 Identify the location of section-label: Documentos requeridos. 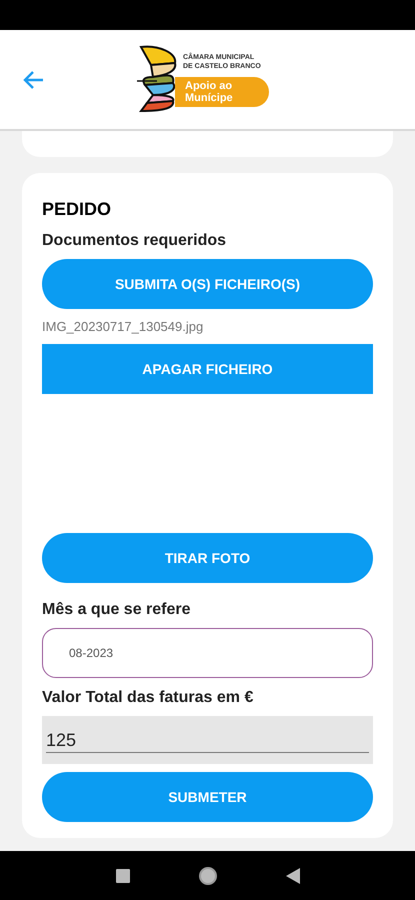
(135, 241).